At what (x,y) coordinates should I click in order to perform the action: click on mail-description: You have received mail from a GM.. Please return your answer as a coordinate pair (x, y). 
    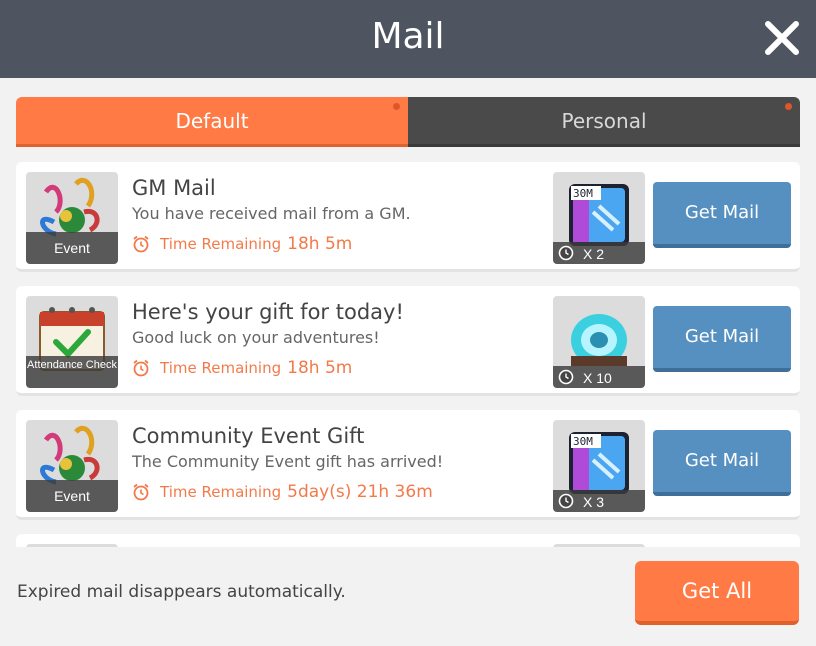
    Looking at the image, I should click on (271, 213).